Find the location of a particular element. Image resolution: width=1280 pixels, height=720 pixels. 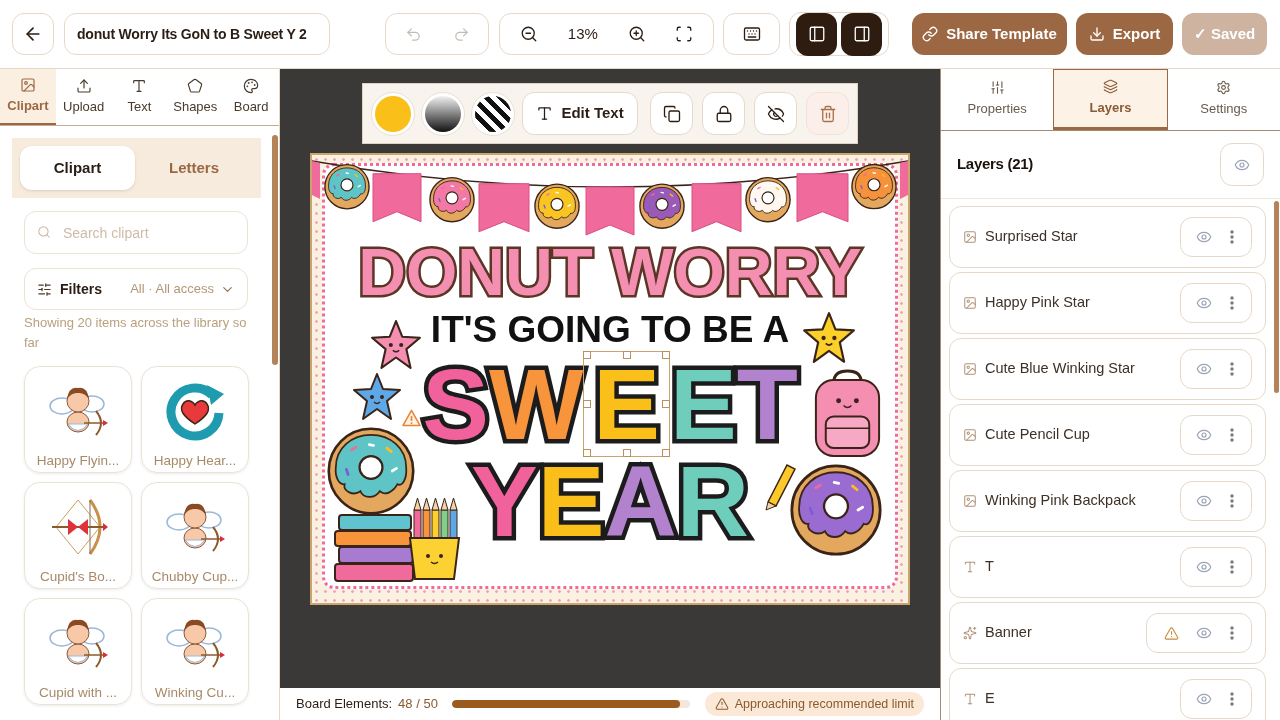

sidebar-tab: Upload is located at coordinates (83, 97).